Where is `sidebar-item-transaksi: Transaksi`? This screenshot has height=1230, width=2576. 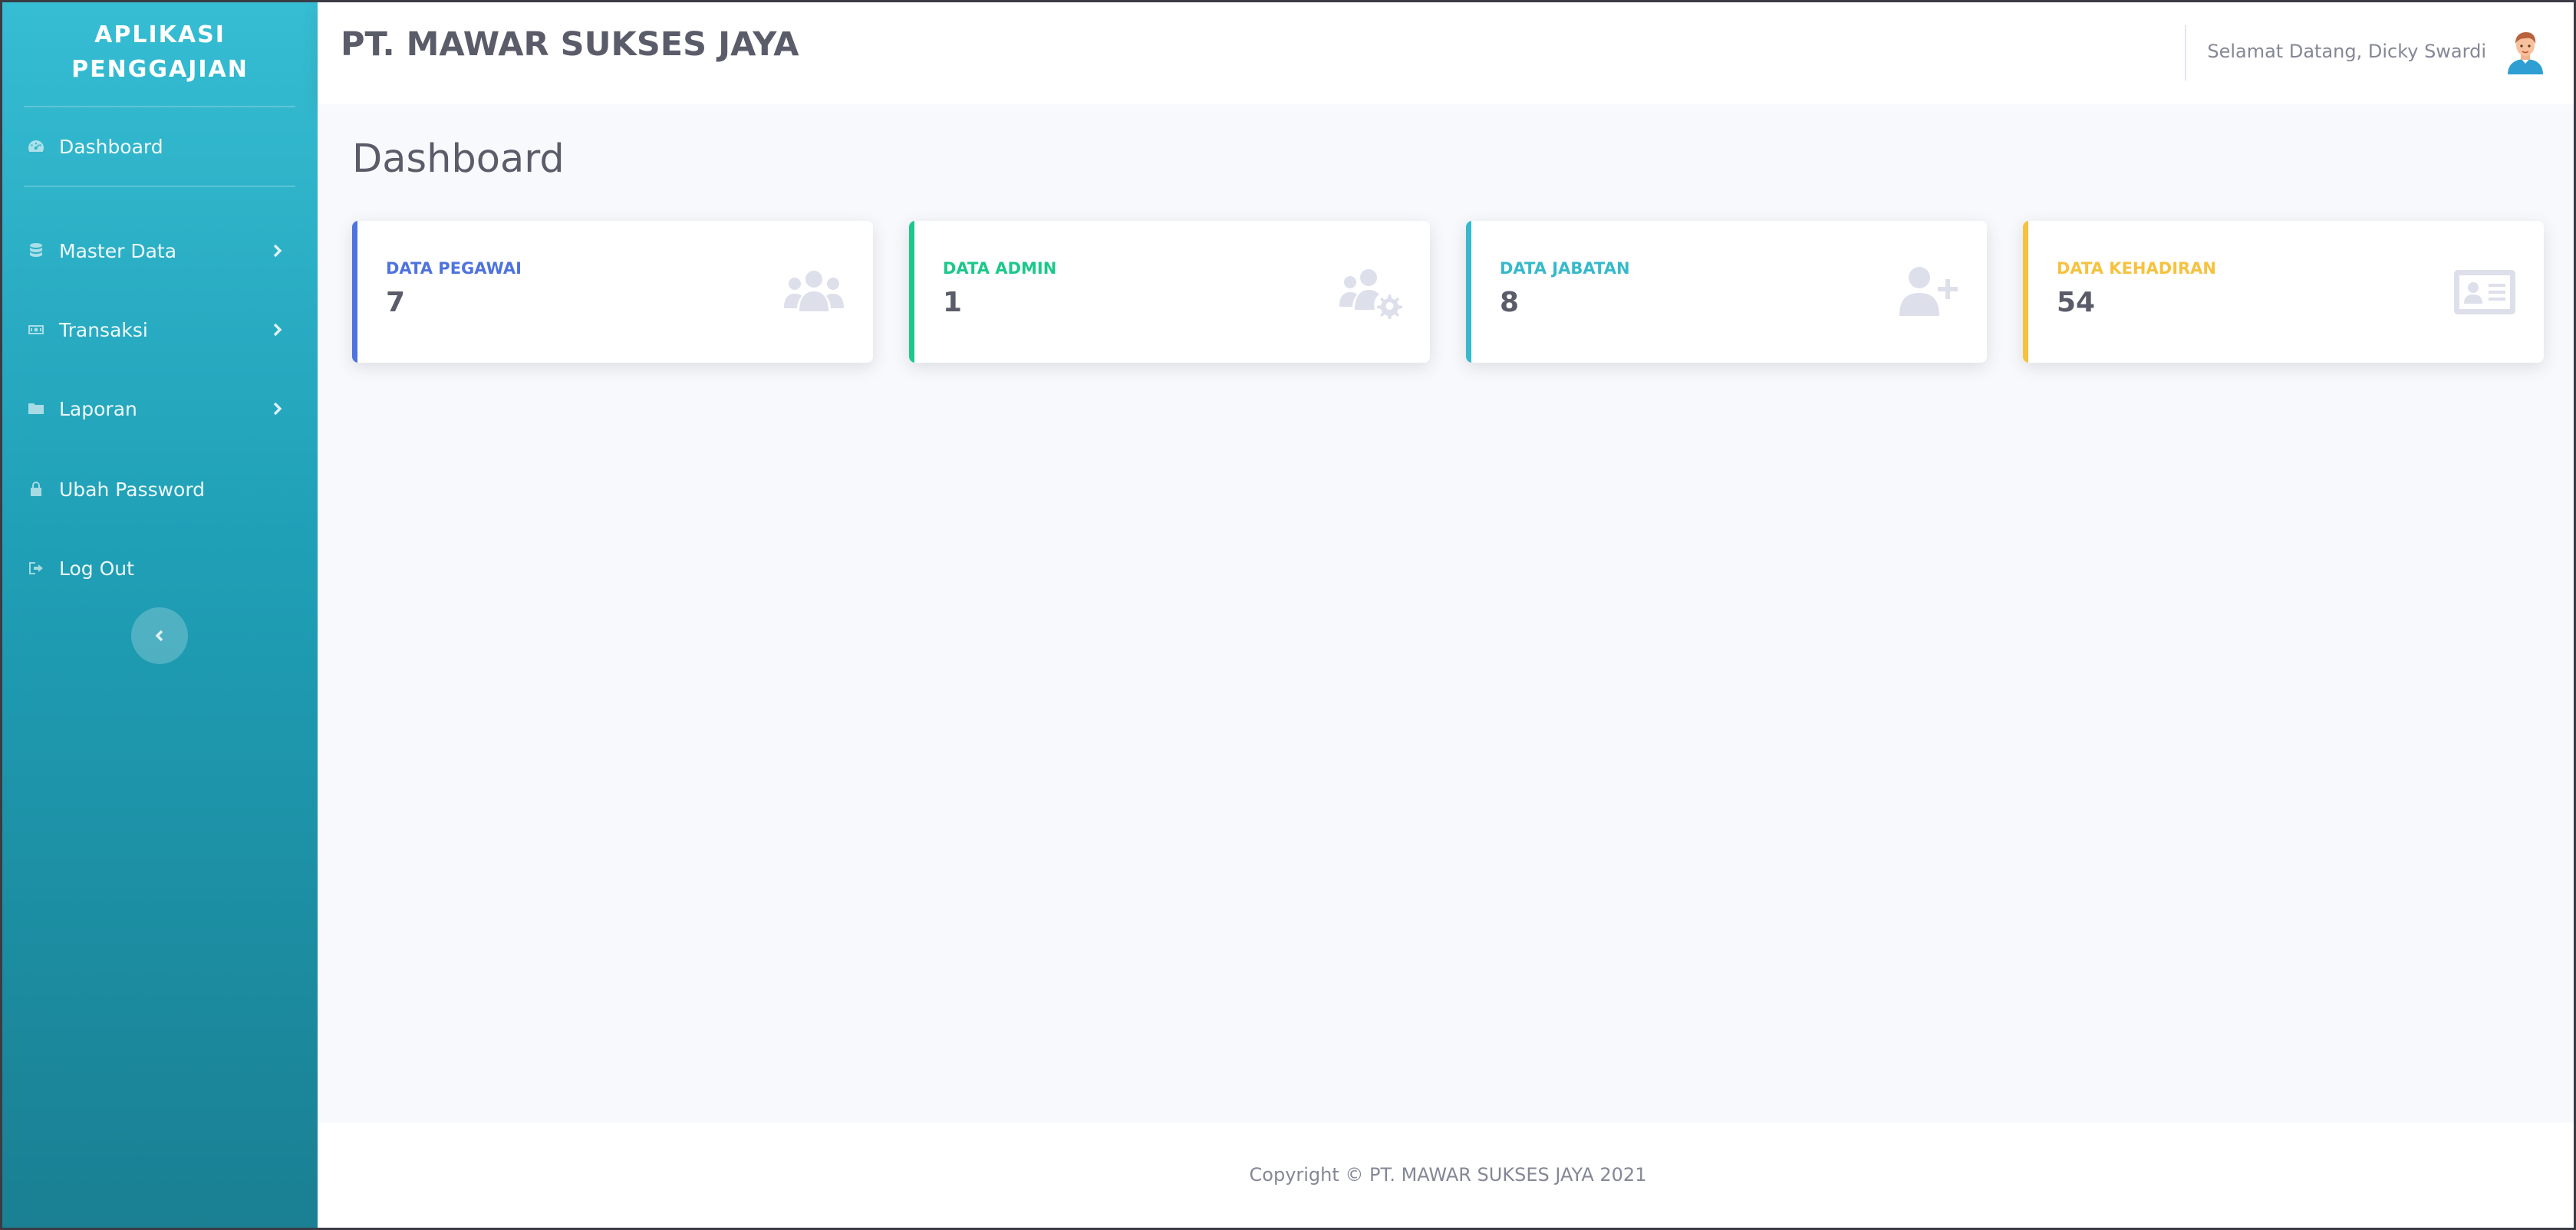 sidebar-item-transaksi: Transaksi is located at coordinates (160, 330).